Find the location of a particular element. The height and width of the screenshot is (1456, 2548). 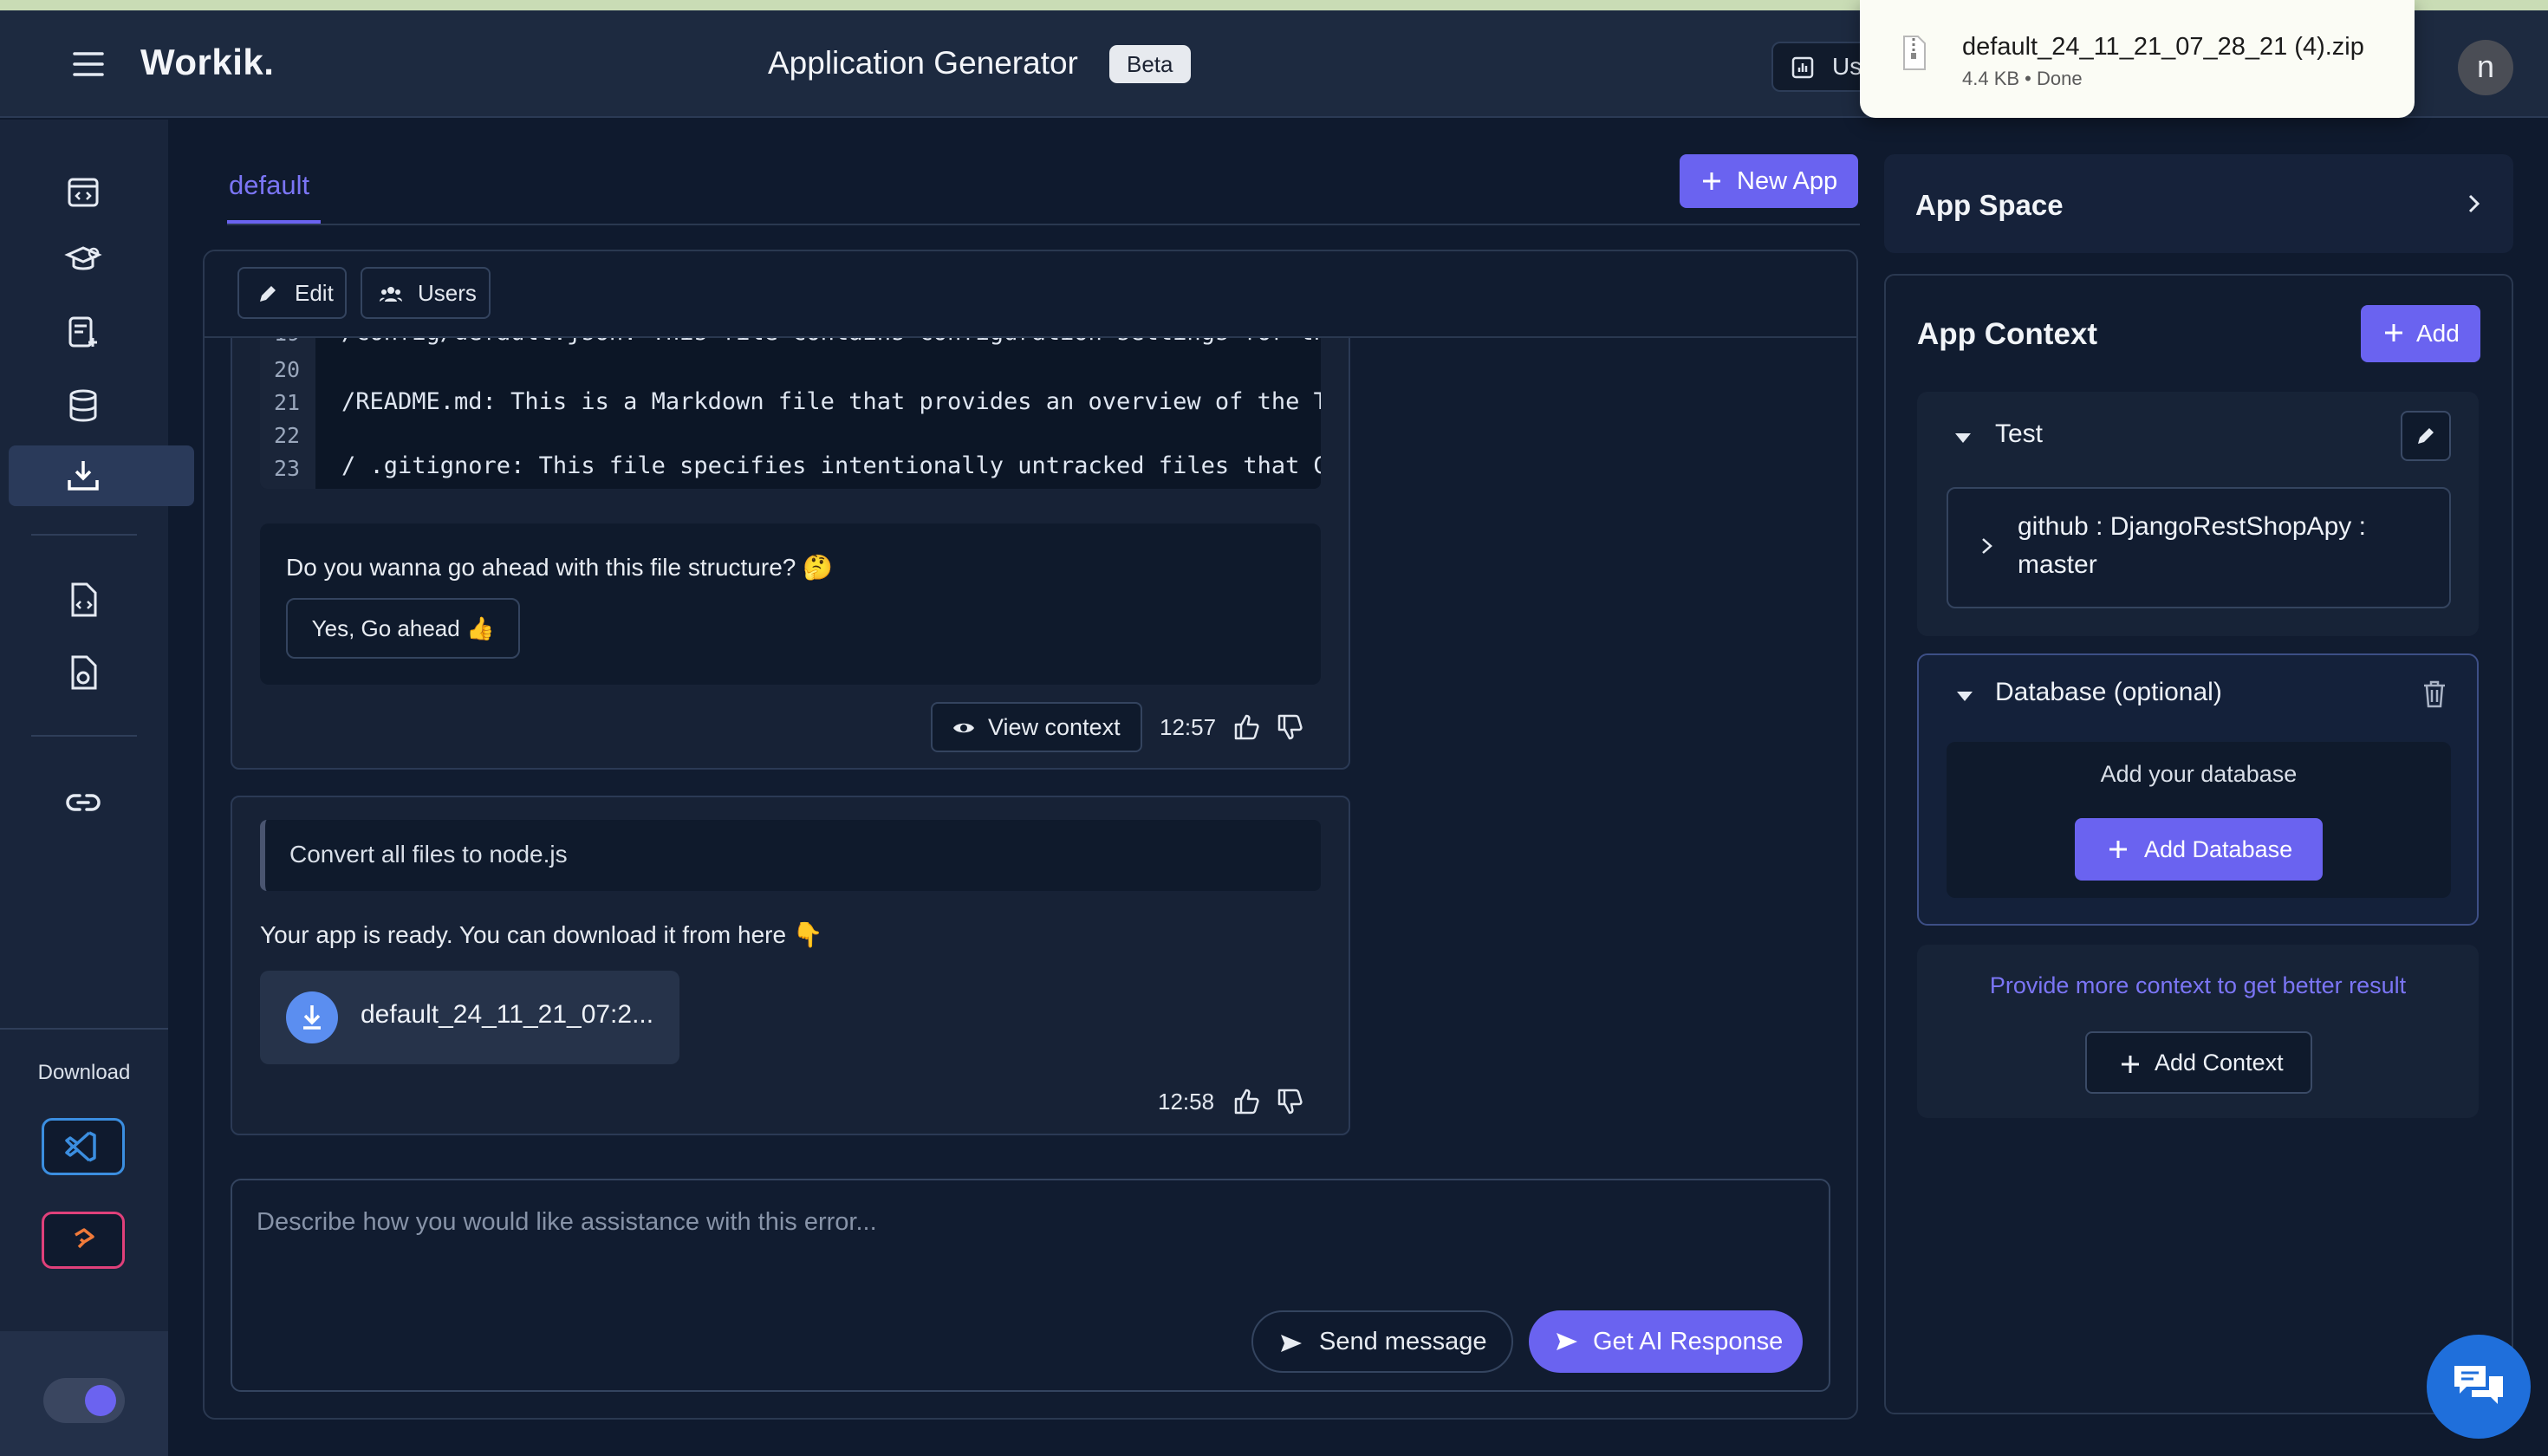

download-label: Download is located at coordinates (84, 1072).